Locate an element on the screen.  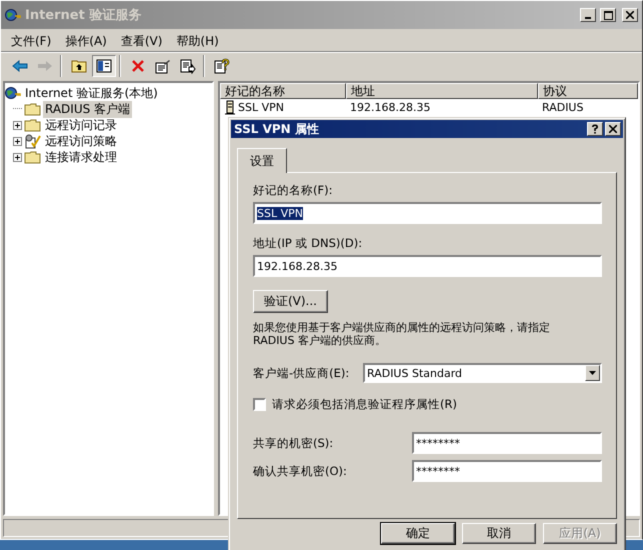
tree-item: Internet 验证服务(本地) is located at coordinates (91, 93).